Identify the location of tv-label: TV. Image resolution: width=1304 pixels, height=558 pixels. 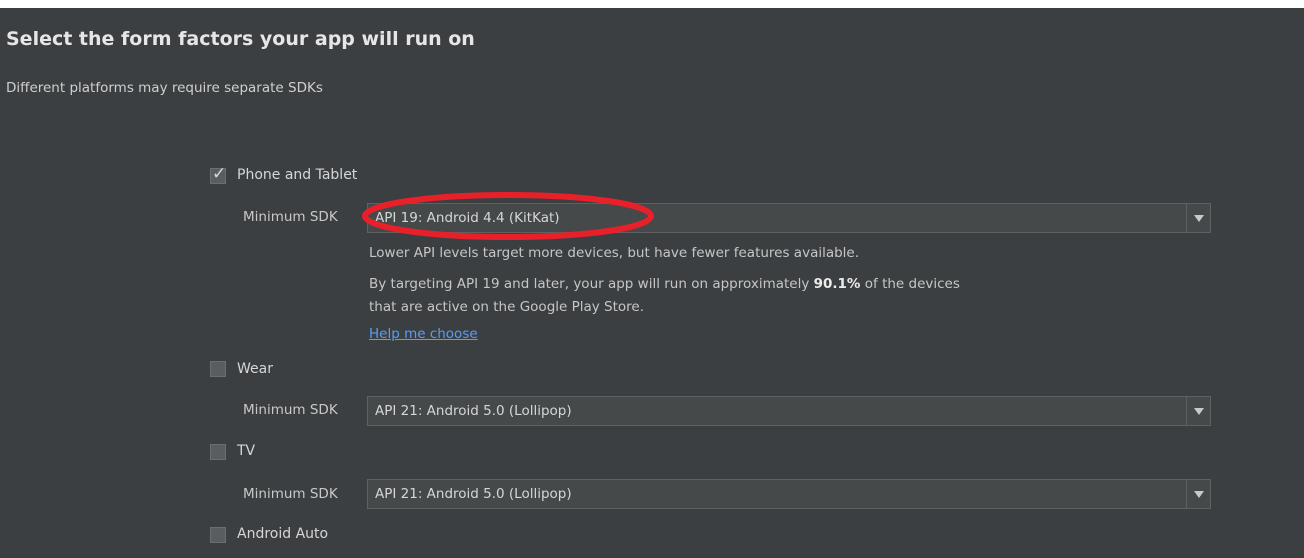
(246, 451).